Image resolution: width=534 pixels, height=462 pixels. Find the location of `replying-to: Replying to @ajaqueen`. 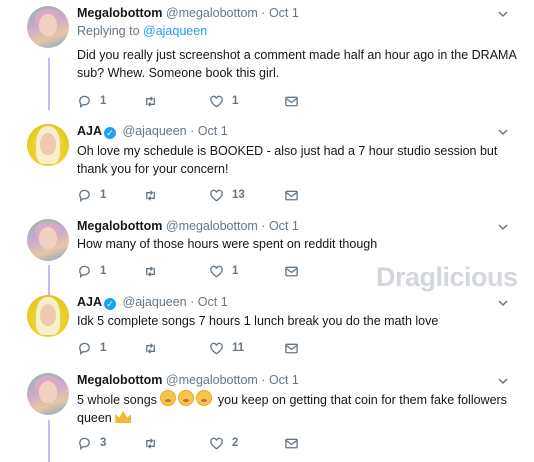

replying-to: Replying to @ajaqueen is located at coordinates (142, 31).